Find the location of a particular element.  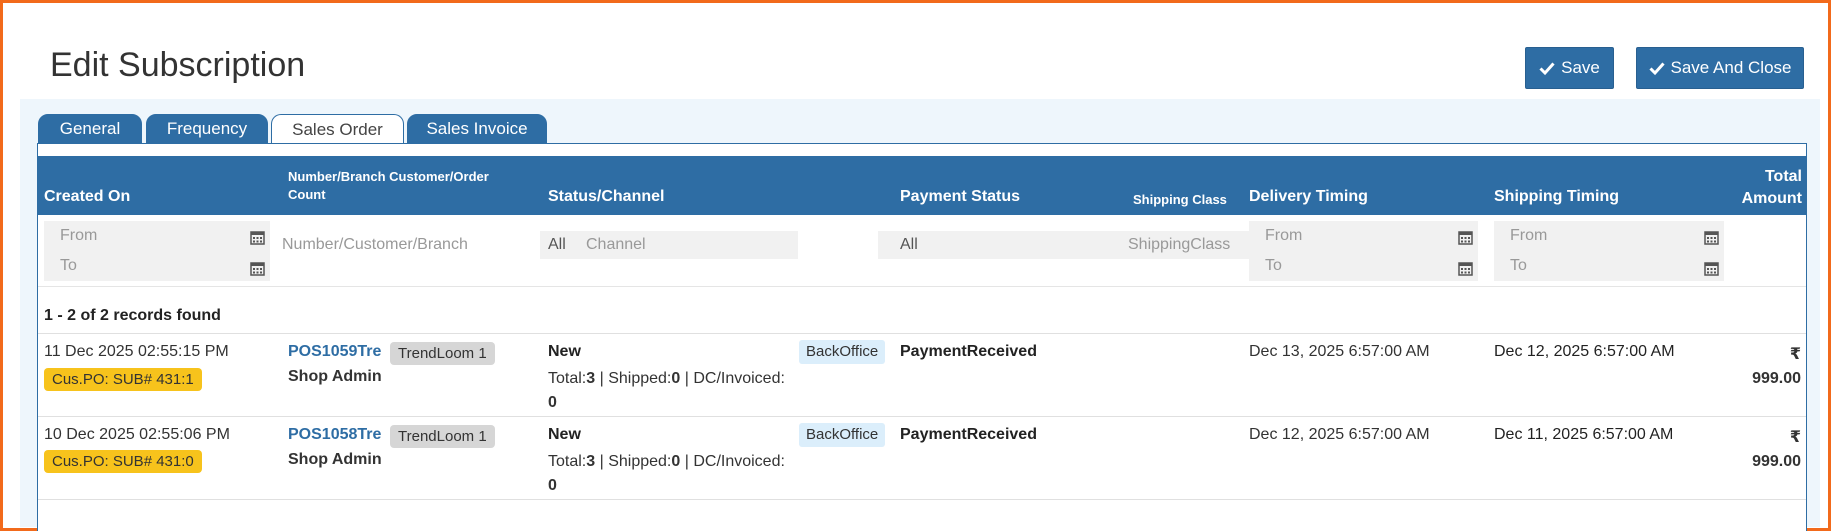

status-select: All is located at coordinates (557, 245).